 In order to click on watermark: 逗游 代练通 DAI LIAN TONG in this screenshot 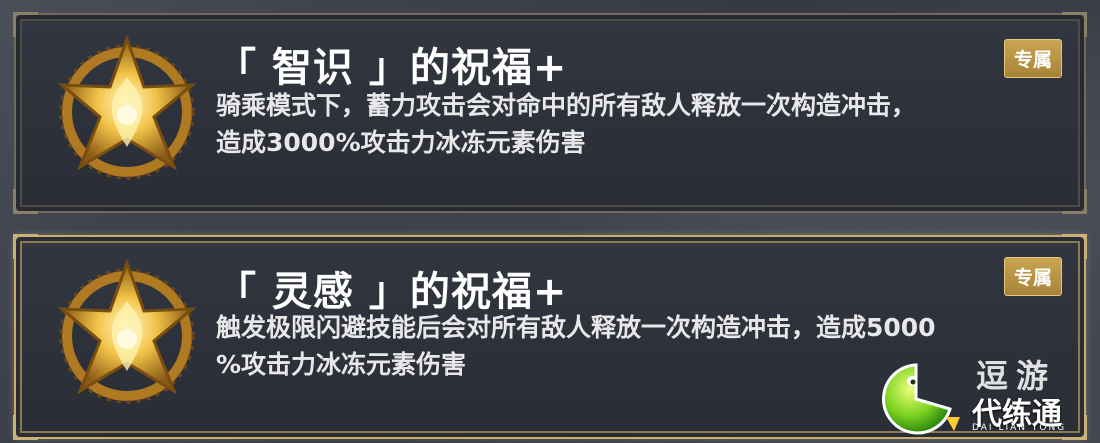, I will do `click(981, 397)`.